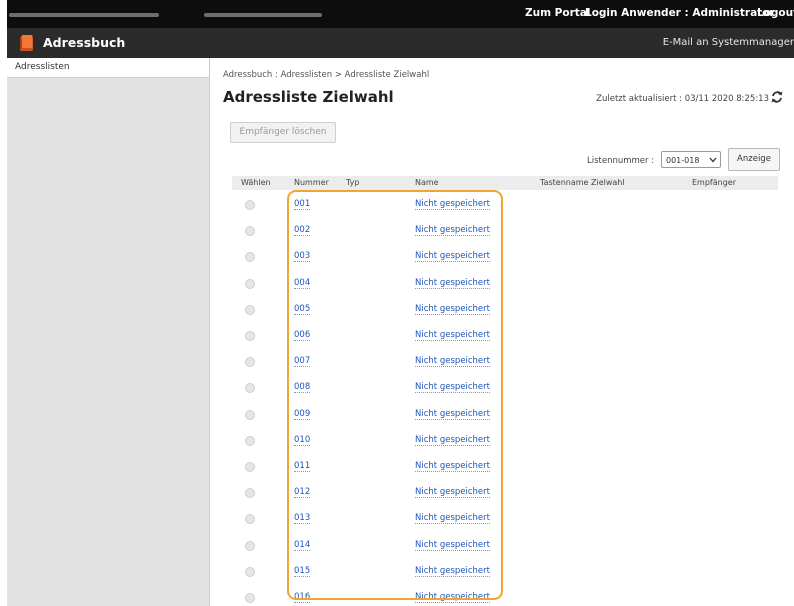 Image resolution: width=794 pixels, height=606 pixels. Describe the element at coordinates (263, 15) in the screenshot. I see `blurred-device-info` at that location.